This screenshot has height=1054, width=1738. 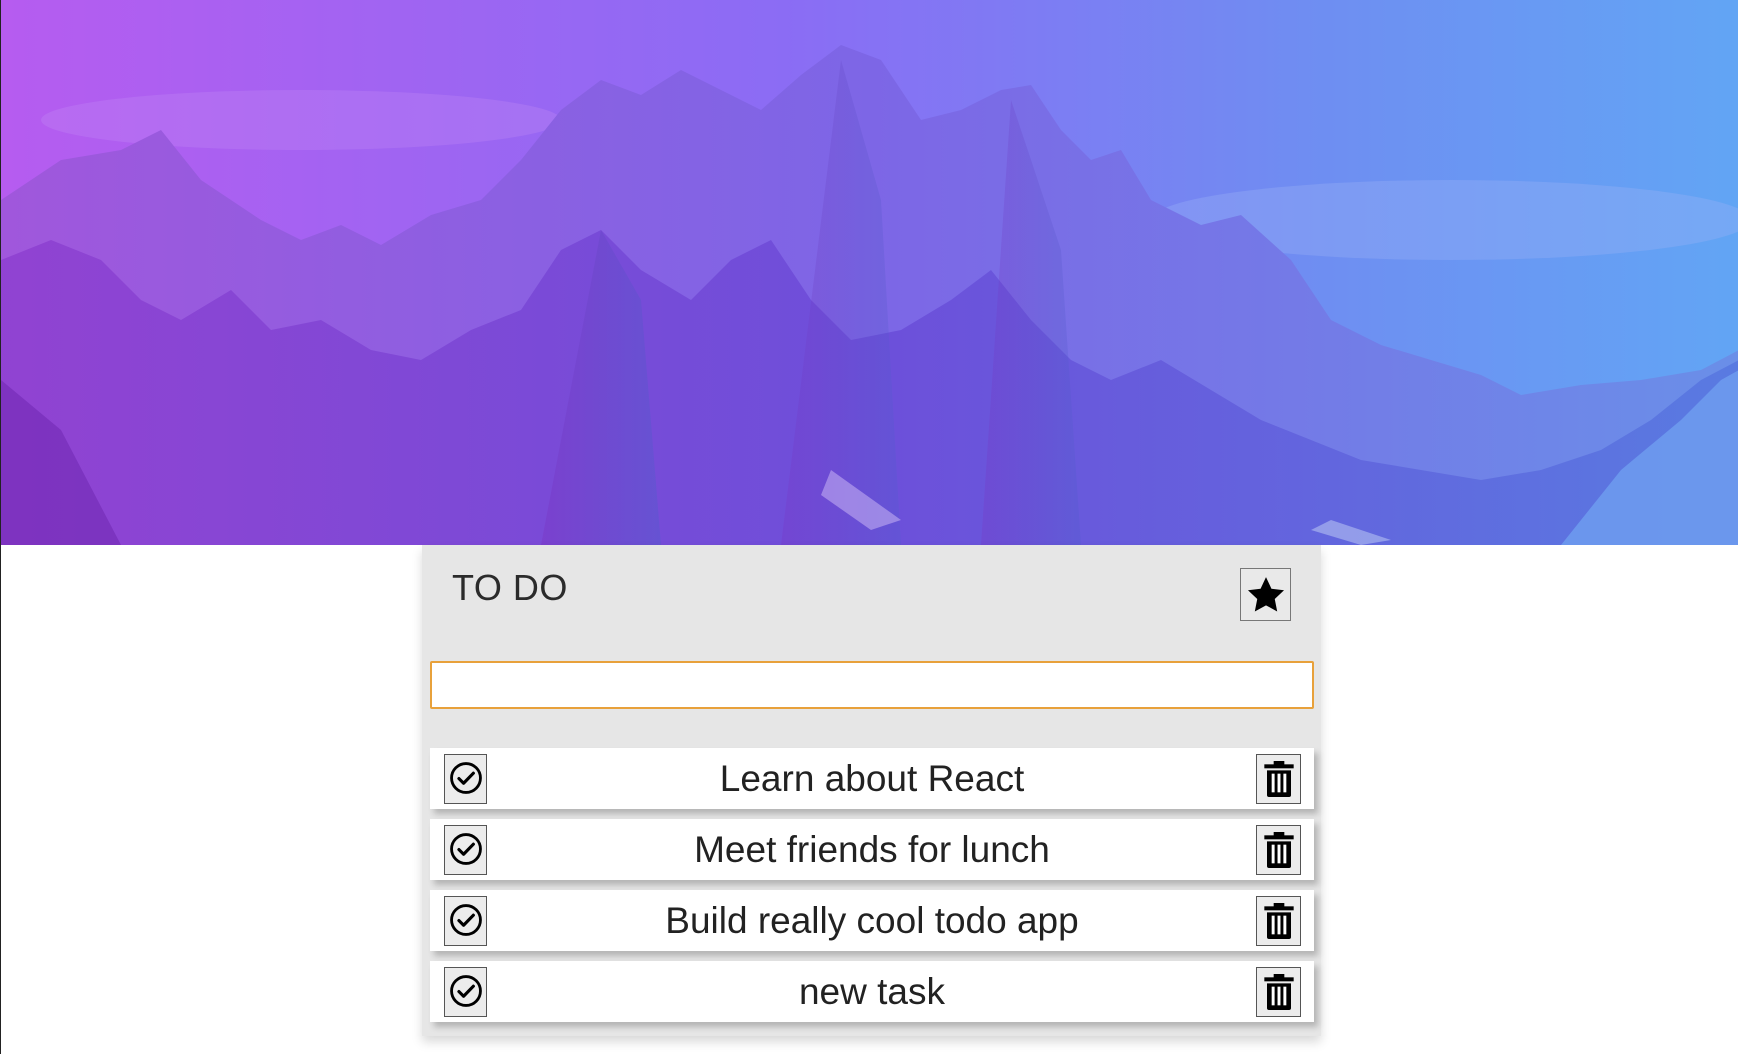 I want to click on task-item: Meet friends for lunch, so click(x=872, y=849).